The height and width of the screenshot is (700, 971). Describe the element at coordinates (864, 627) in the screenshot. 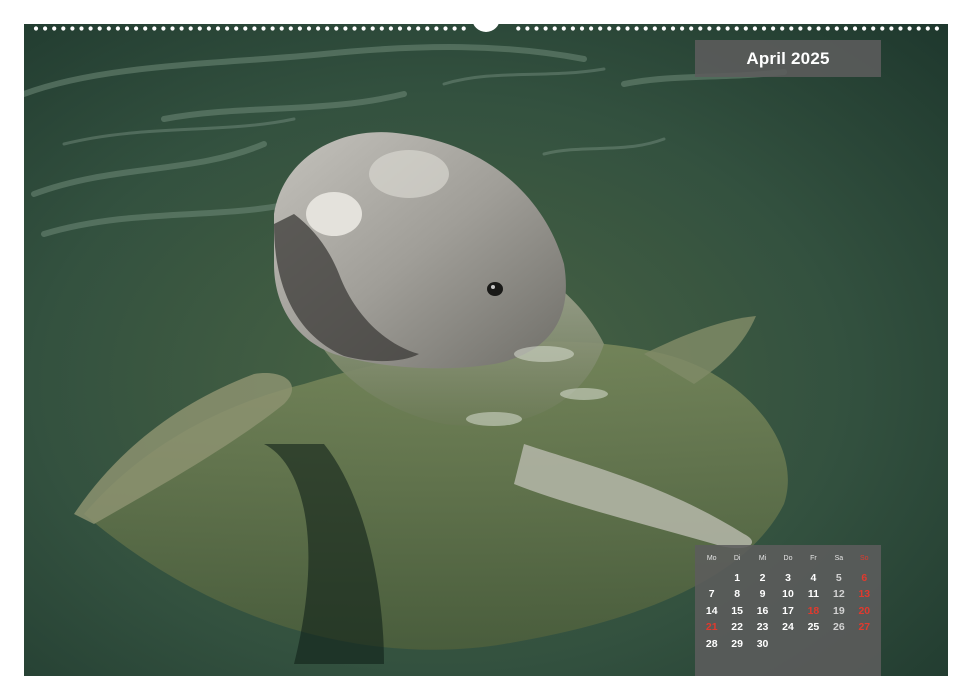

I see `day-cell: 27` at that location.